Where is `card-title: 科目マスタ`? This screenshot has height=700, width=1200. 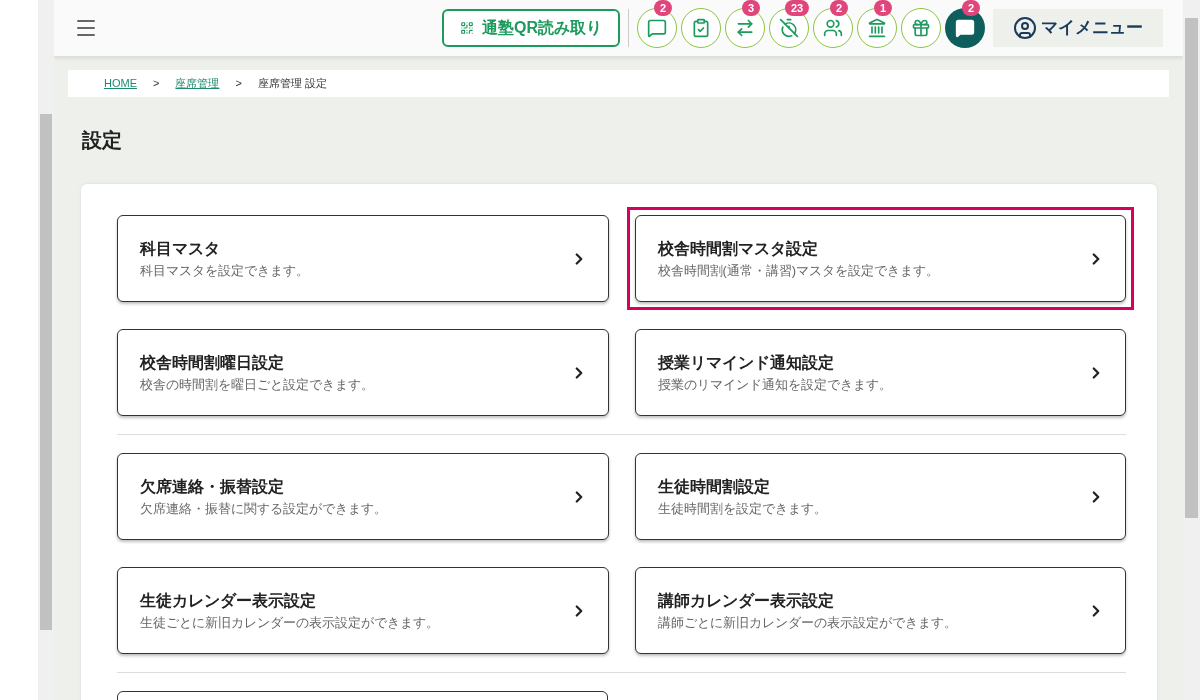 card-title: 科目マスタ is located at coordinates (180, 248).